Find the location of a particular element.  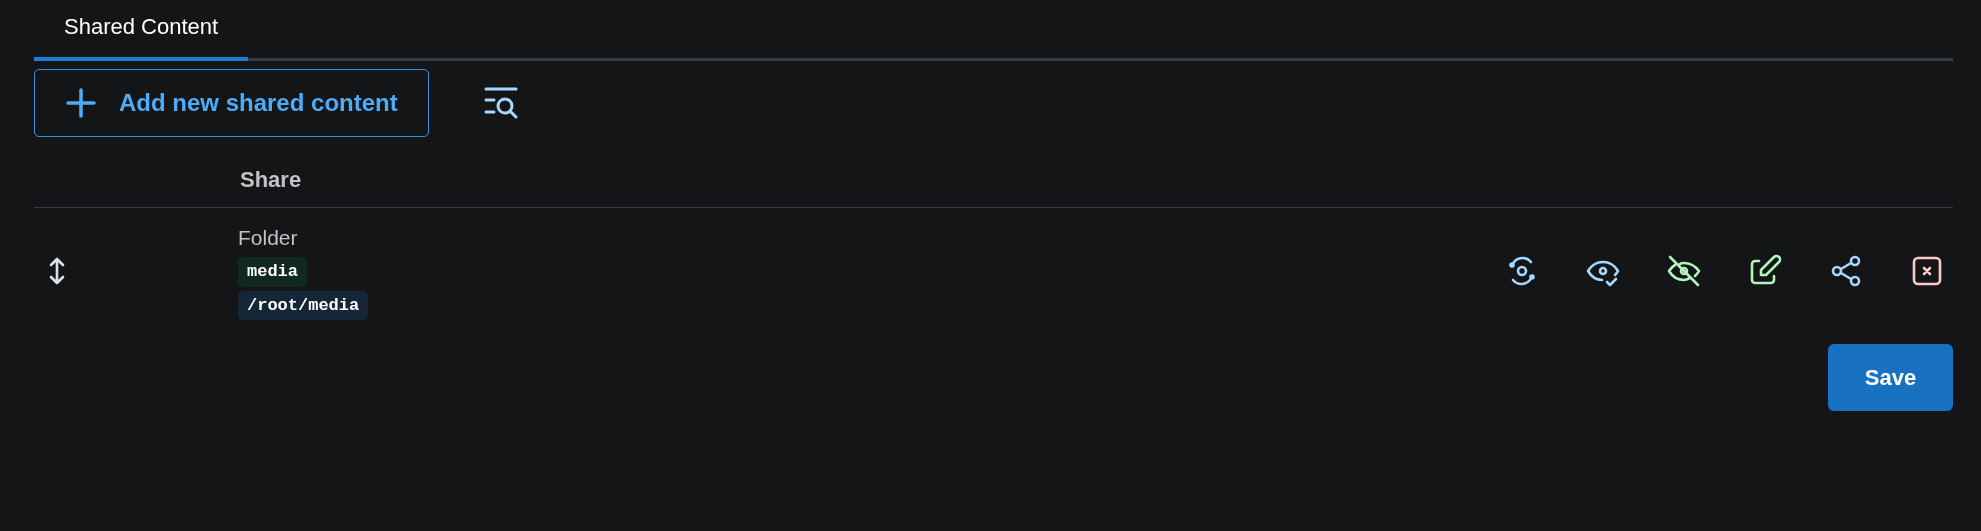

column-header: Share is located at coordinates (271, 180).